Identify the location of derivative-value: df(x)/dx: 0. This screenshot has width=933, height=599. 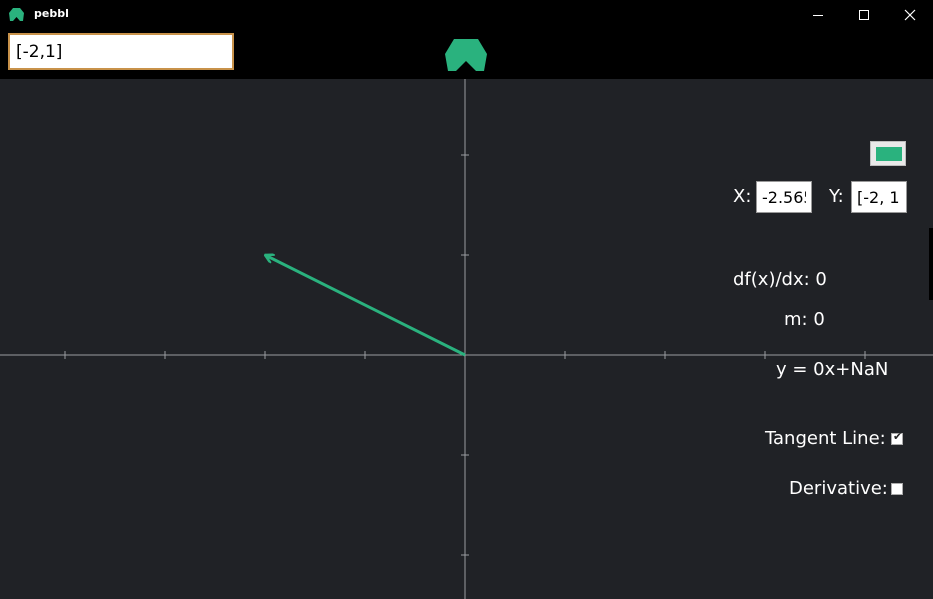
(780, 279).